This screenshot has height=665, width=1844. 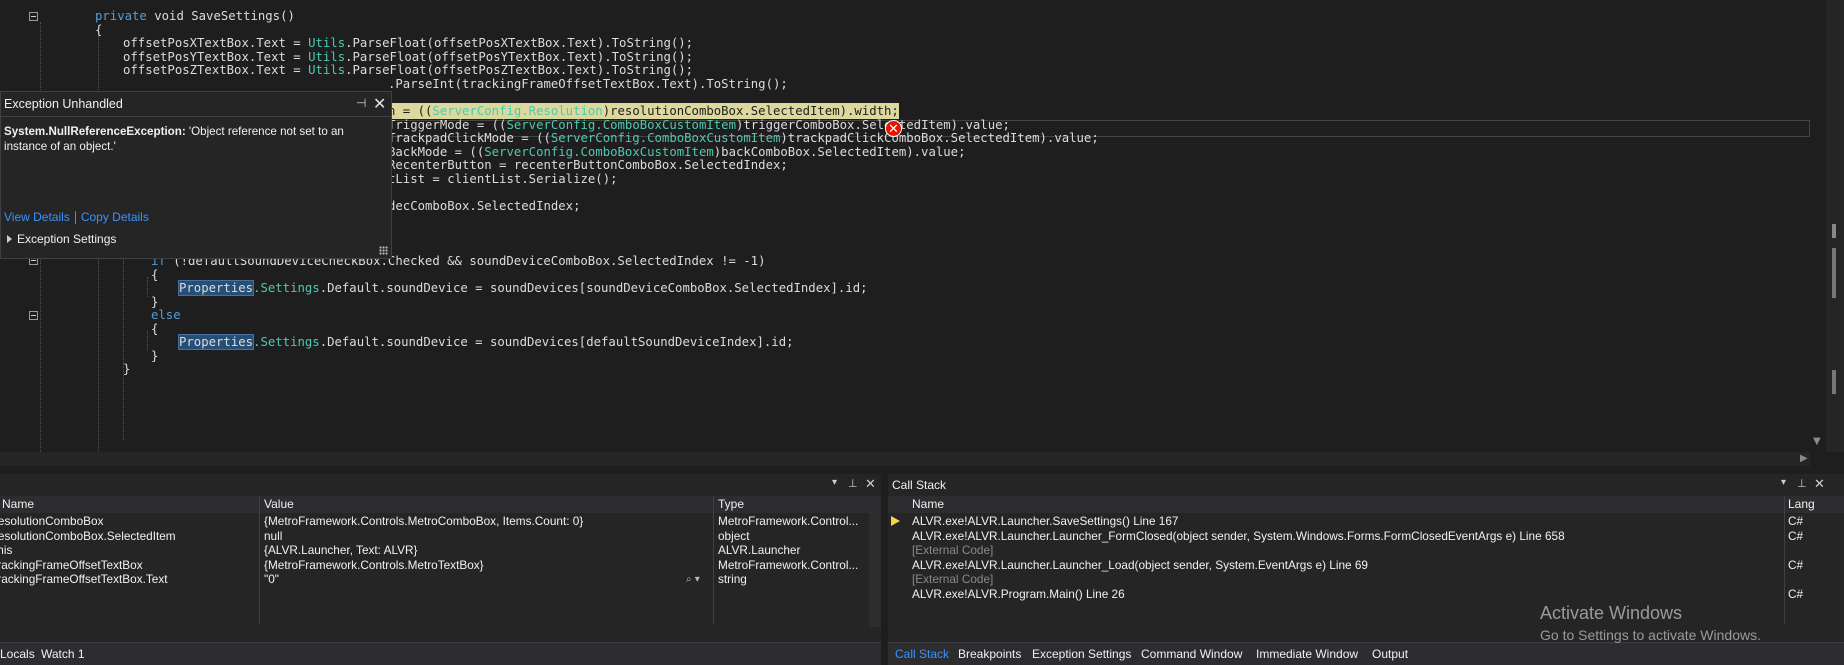 I want to click on activate-windows-subtitle: Go to Settings to activate Windows., so click(x=1650, y=635).